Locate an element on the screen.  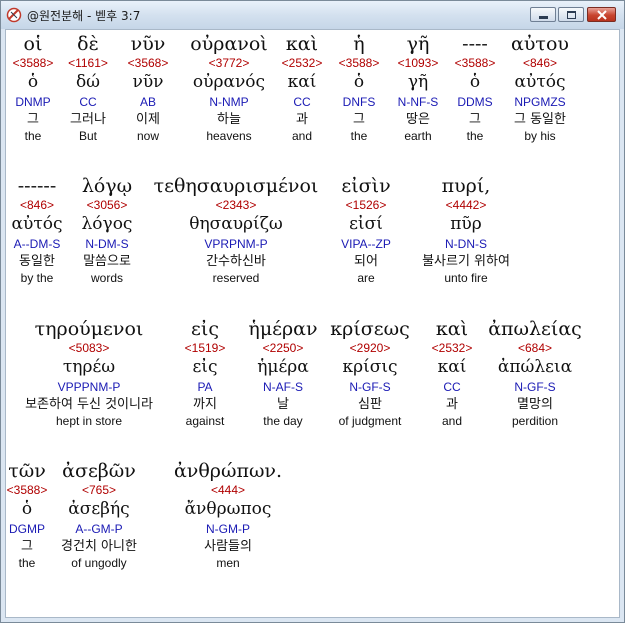
word-cell: λόγῳ <3056> λόγος N-DM-S 말씀으로 words is located at coordinates (107, 230).